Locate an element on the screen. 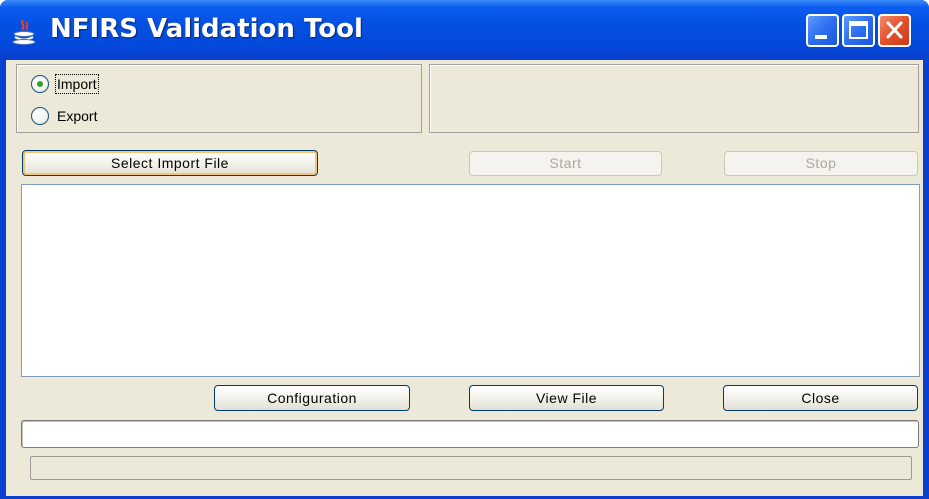  title-bar: NFIRS Validation Tool is located at coordinates (464, 30).